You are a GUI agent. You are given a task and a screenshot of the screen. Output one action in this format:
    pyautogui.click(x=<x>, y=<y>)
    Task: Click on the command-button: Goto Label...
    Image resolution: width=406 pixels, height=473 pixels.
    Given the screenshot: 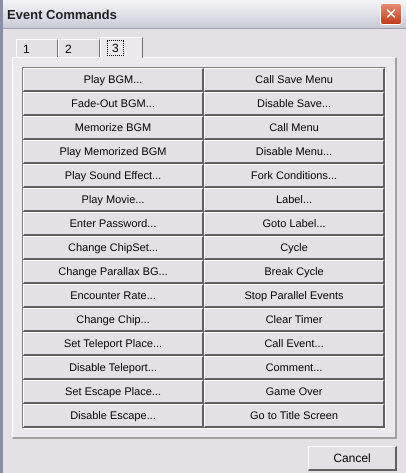 What is the action you would take?
    pyautogui.click(x=294, y=224)
    